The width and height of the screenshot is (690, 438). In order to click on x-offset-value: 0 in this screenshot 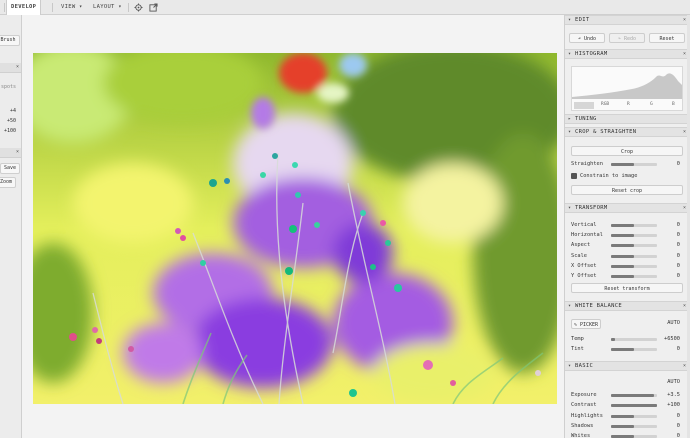, I will do `click(678, 265)`.